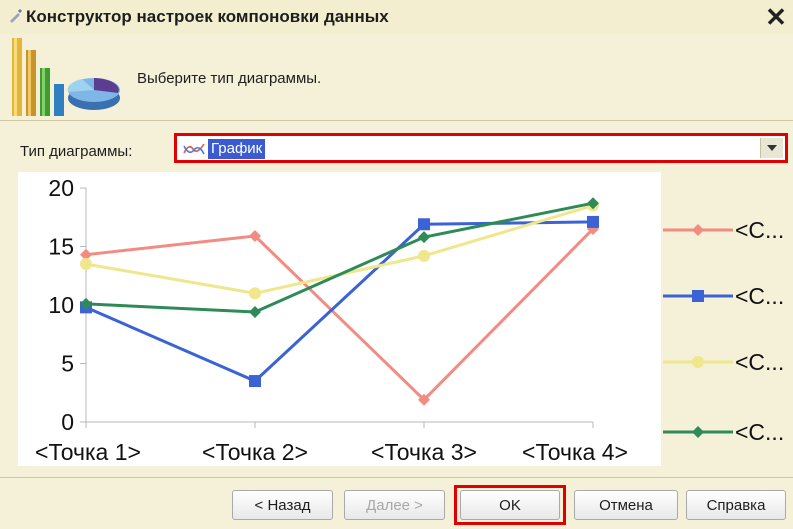 The height and width of the screenshot is (529, 793). I want to click on back-button: < Назад, so click(282, 505).